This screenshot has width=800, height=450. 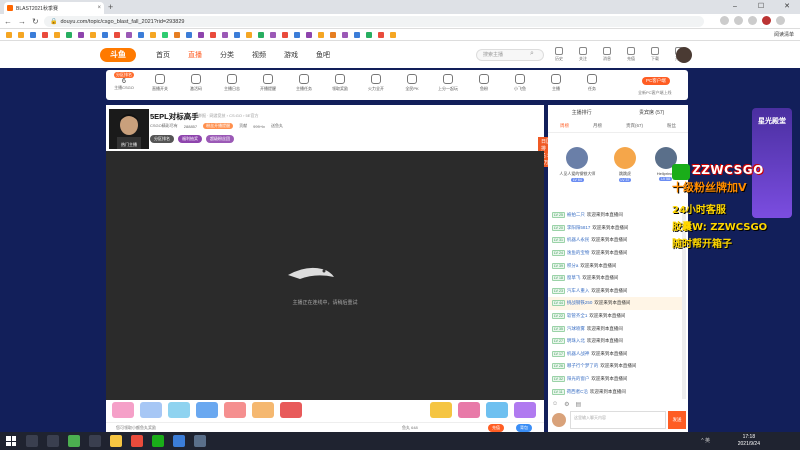 What do you see at coordinates (291, 55) in the screenshot?
I see `nav-games: 游戏` at bounding box center [291, 55].